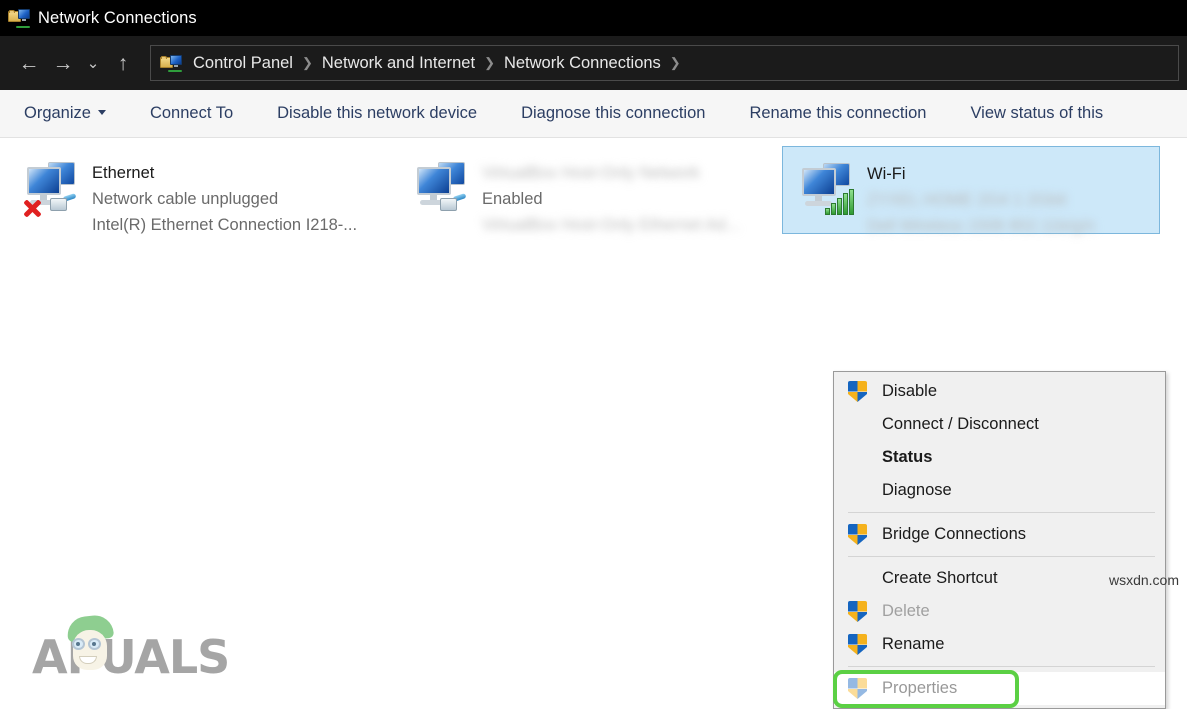  What do you see at coordinates (1143, 580) in the screenshot?
I see `source-watermark: wsxdn.com` at bounding box center [1143, 580].